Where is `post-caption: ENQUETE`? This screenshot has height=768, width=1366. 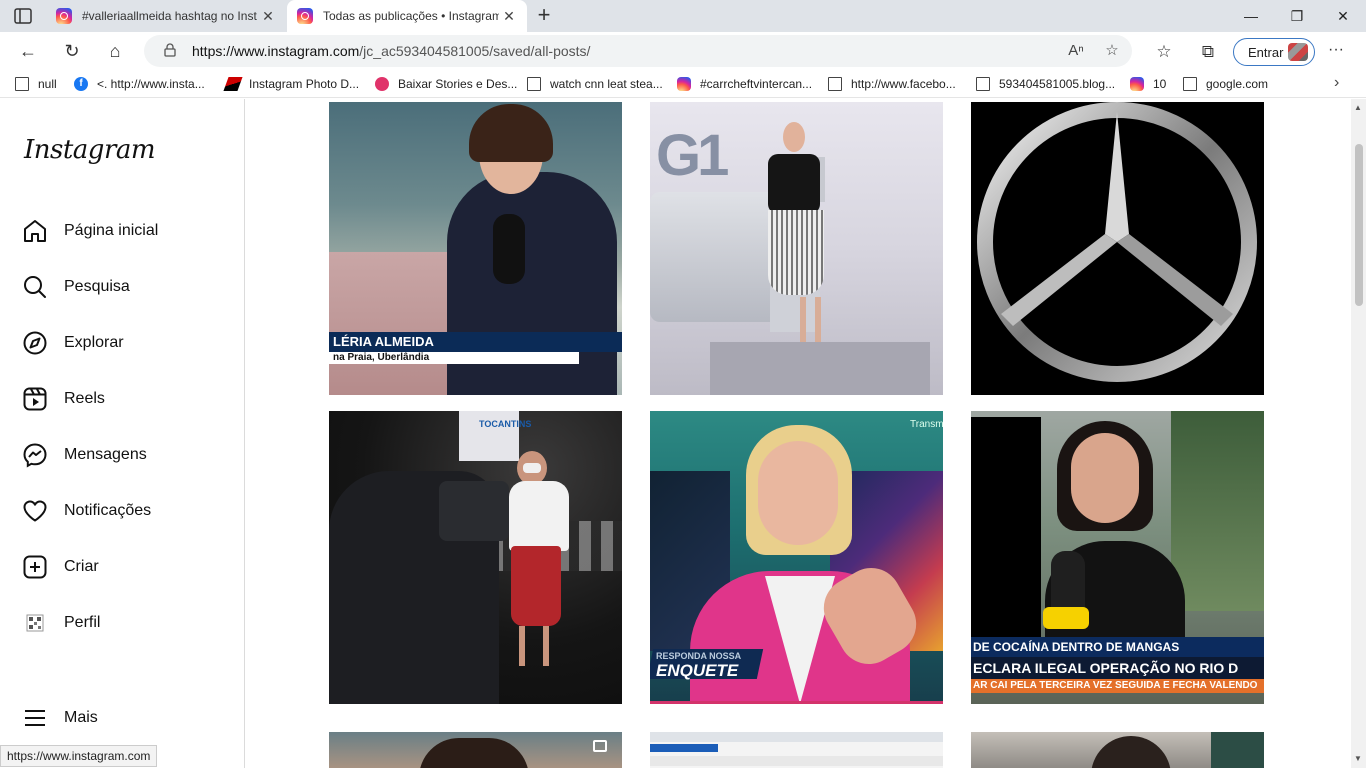
post-caption: ENQUETE is located at coordinates (697, 670).